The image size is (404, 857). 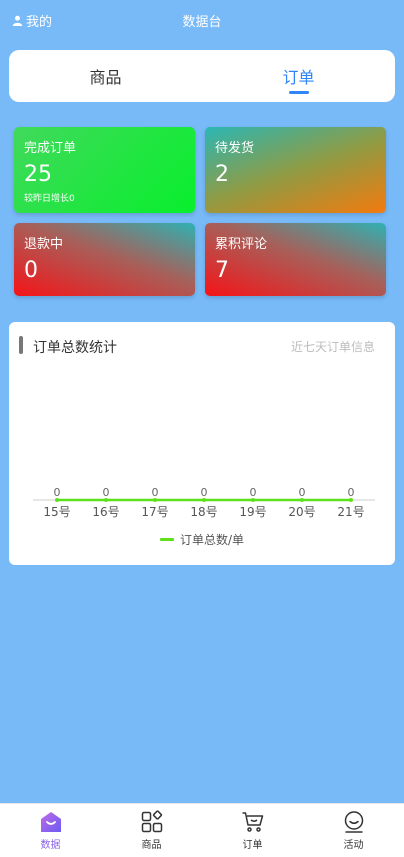 I want to click on grid-icon, so click(x=151, y=821).